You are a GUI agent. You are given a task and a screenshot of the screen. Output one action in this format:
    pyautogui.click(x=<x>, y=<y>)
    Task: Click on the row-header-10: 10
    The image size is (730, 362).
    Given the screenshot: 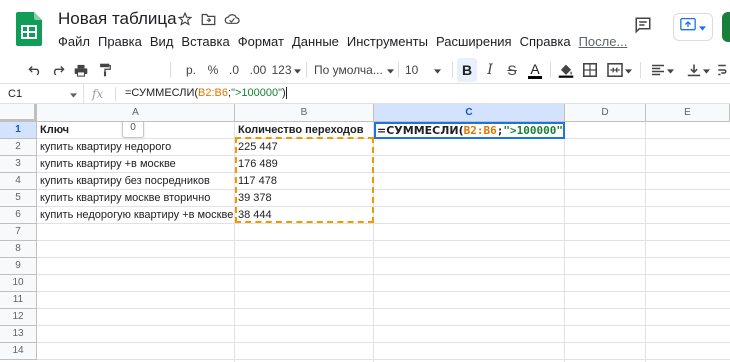 What is the action you would take?
    pyautogui.click(x=18, y=283)
    